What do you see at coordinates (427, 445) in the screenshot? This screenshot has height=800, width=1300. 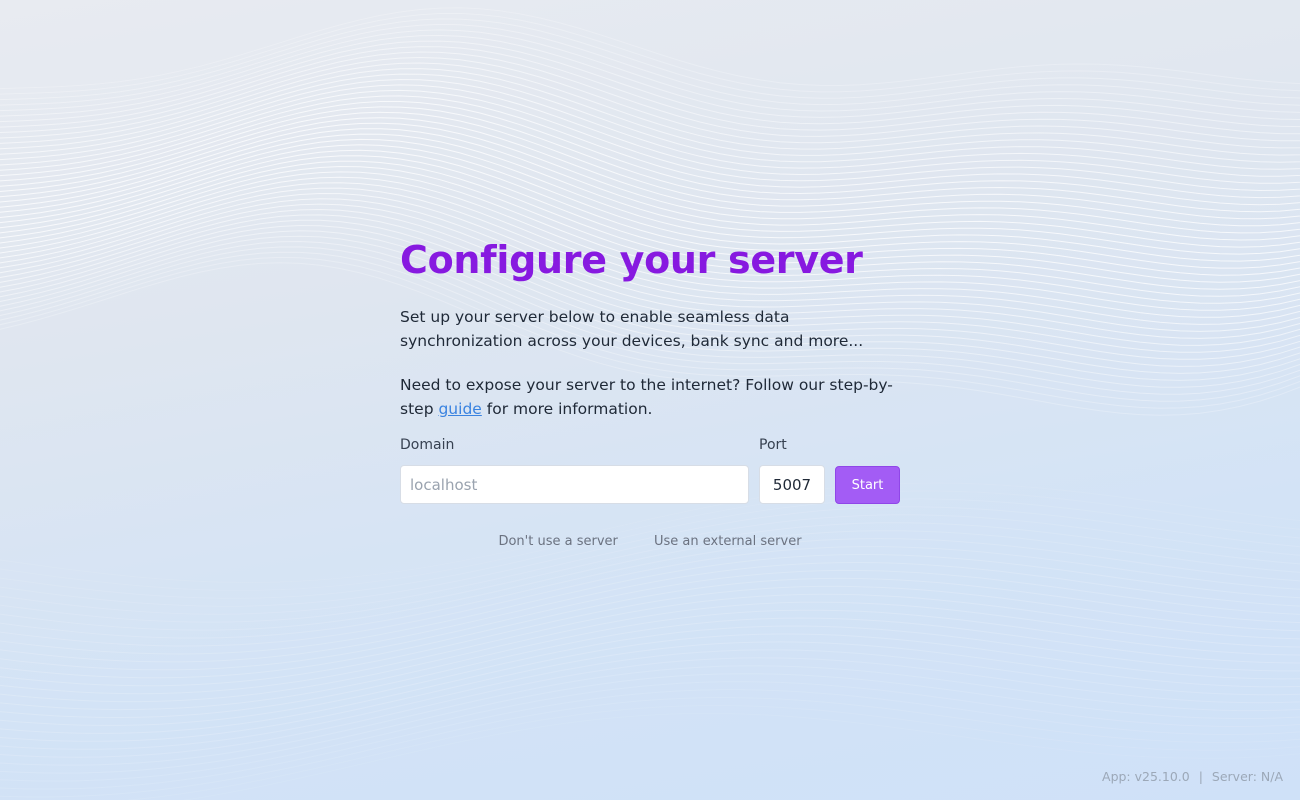 I see `domain-label: Domain` at bounding box center [427, 445].